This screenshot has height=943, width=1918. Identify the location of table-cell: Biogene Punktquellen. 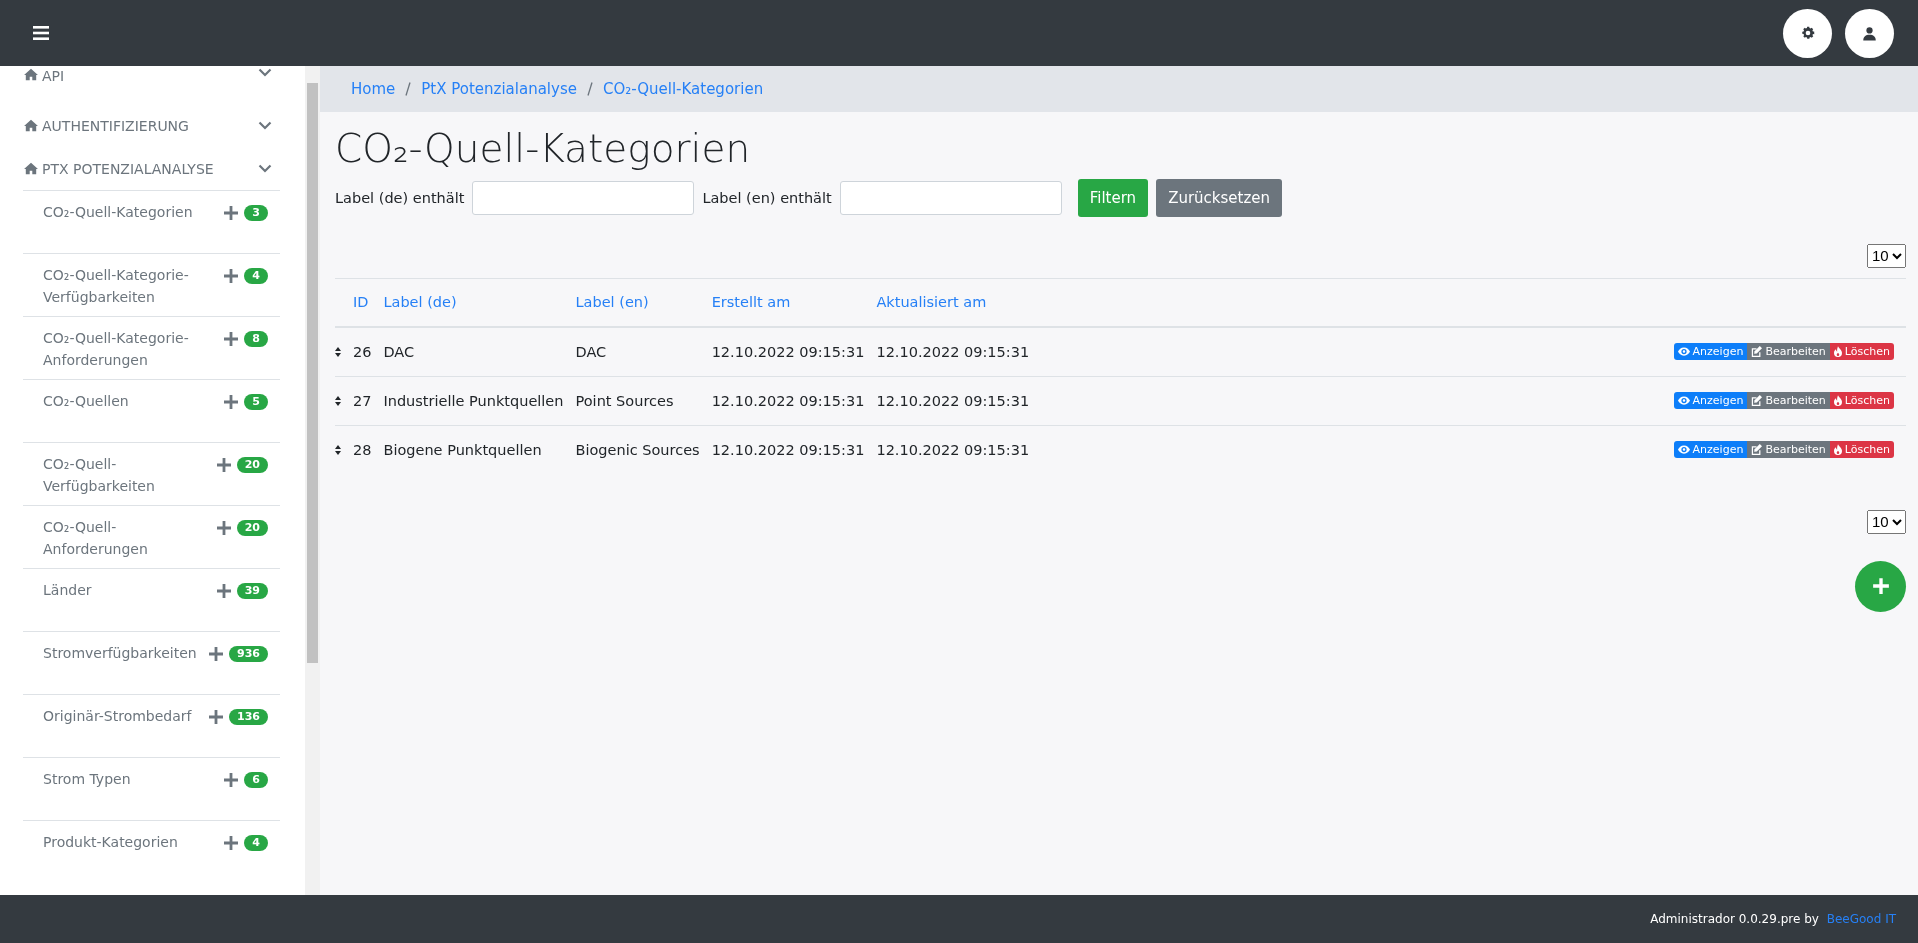
(462, 449).